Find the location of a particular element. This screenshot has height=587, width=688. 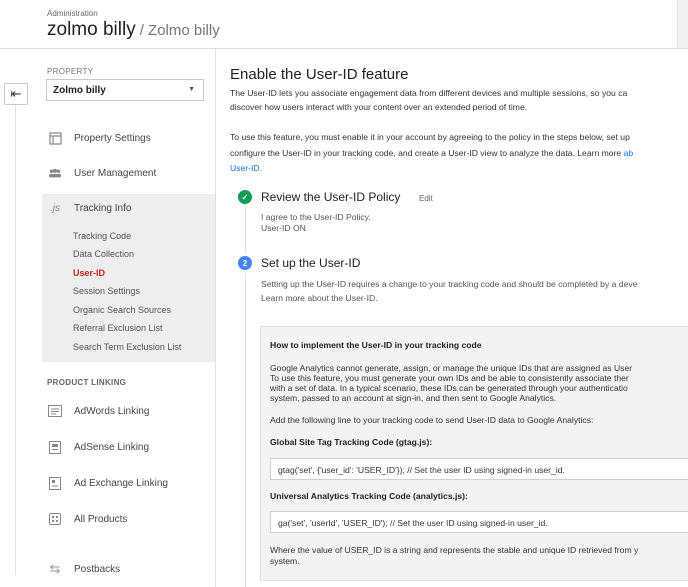

sidebar-item-adsense-linking: AdSense Linking is located at coordinates (128, 447).